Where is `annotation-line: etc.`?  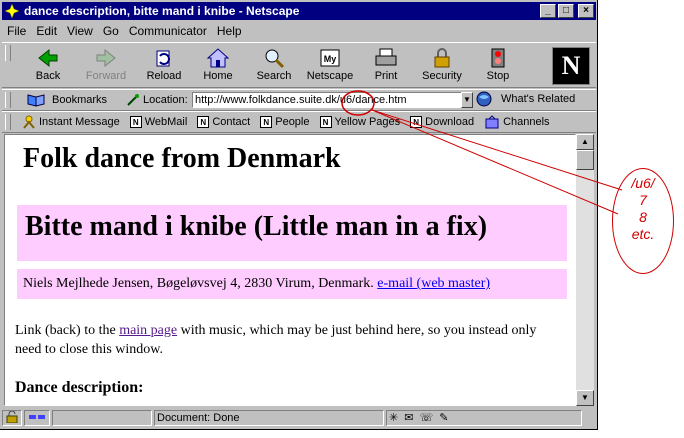
annotation-line: etc. is located at coordinates (643, 234).